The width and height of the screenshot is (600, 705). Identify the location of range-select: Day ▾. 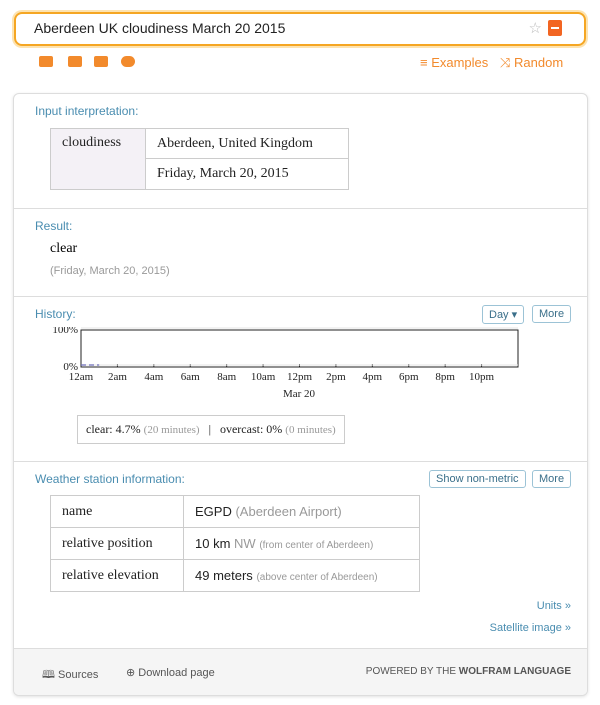
(503, 314).